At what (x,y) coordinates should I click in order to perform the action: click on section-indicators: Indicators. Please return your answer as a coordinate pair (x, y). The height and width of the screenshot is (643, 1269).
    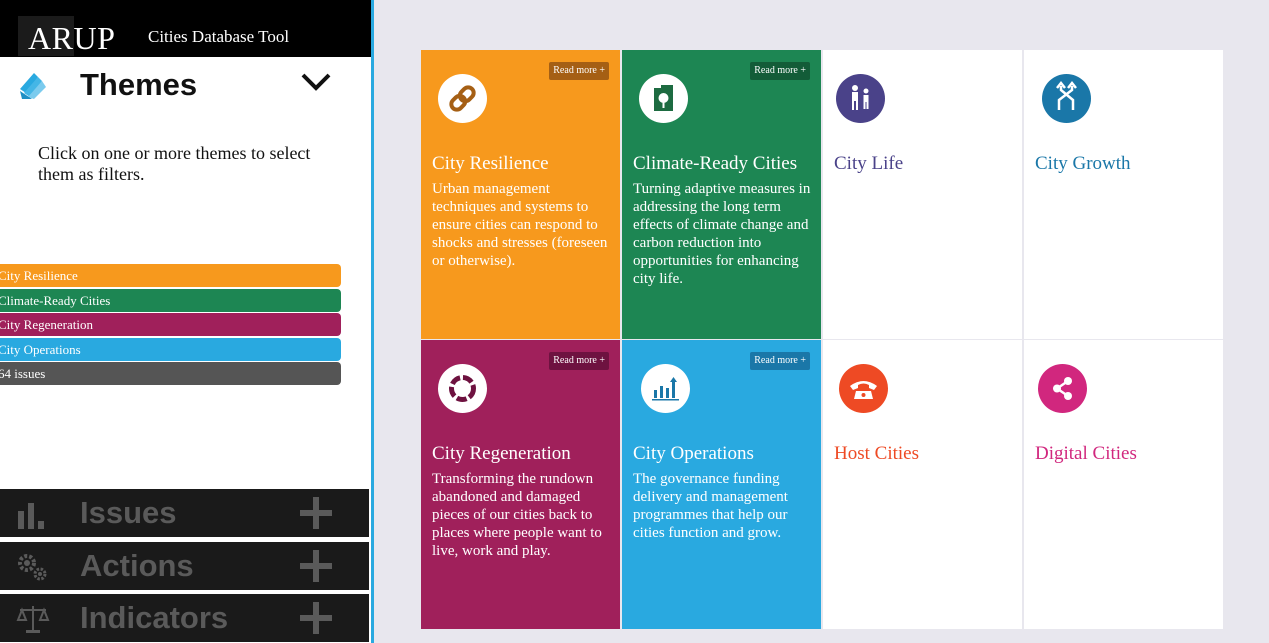
    Looking at the image, I should click on (184, 618).